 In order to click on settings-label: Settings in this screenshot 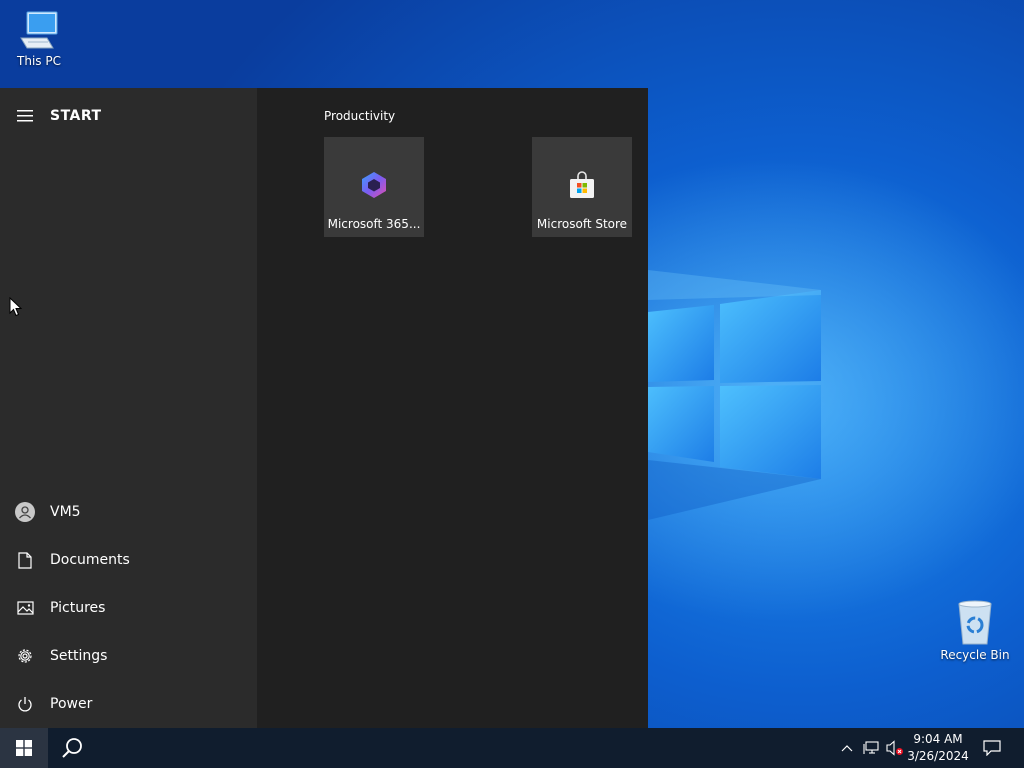, I will do `click(79, 656)`.